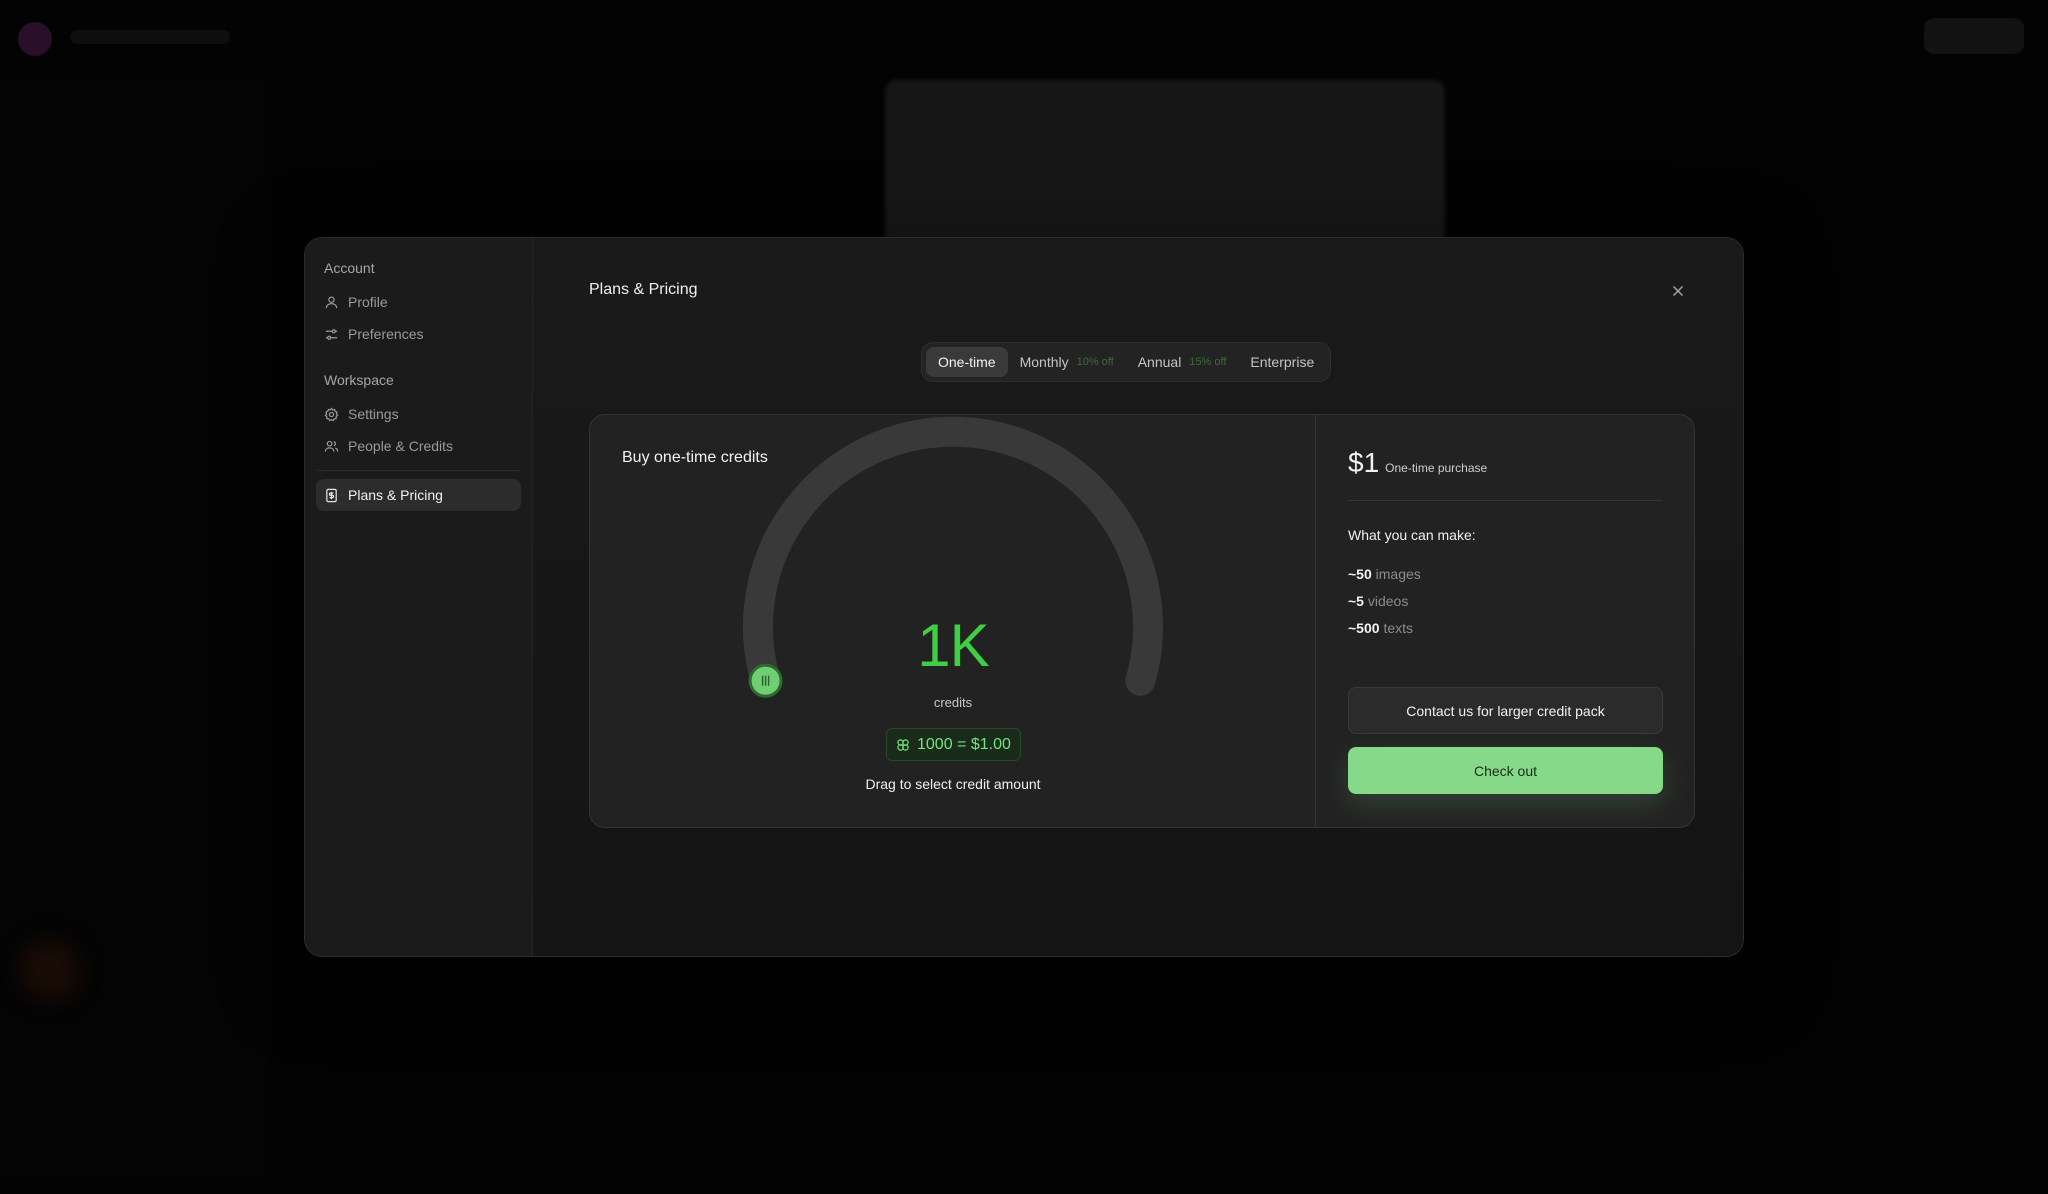 This screenshot has height=1194, width=2048. I want to click on price-row: $1 One-time purchase, so click(1417, 463).